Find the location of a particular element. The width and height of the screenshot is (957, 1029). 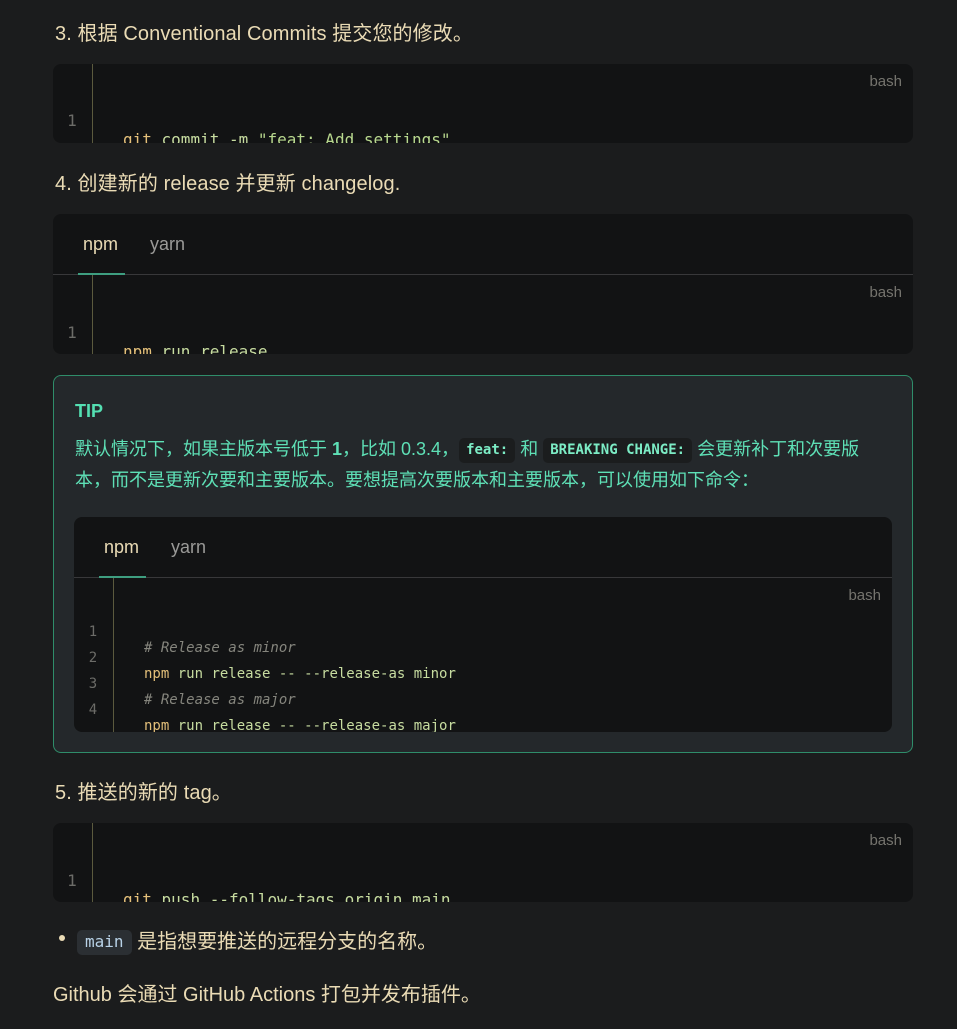

code-line: 1 git commit -m "feat: Add settings" is located at coordinates (483, 117).